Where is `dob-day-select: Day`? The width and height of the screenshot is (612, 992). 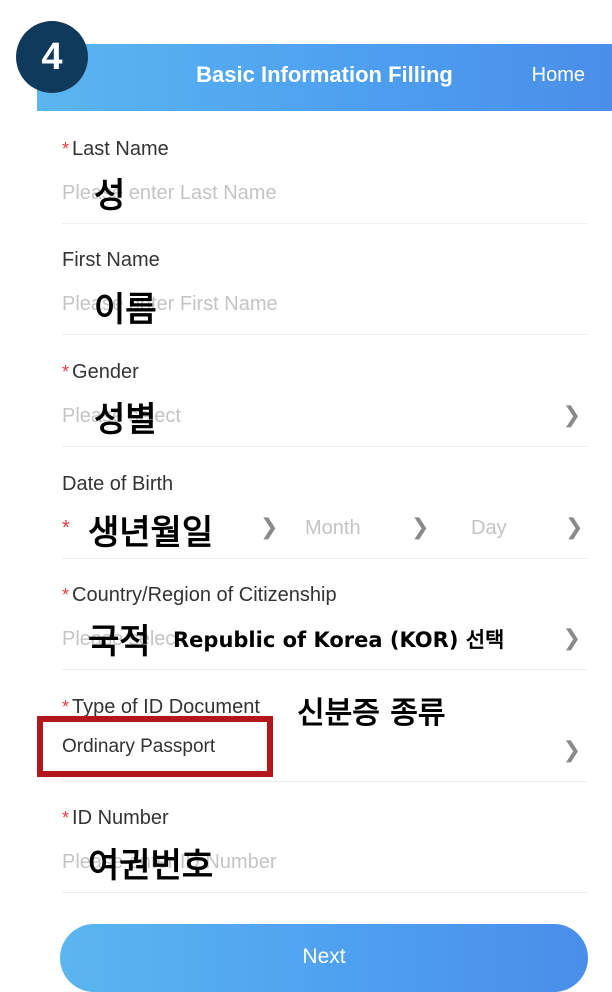 dob-day-select: Day is located at coordinates (489, 528).